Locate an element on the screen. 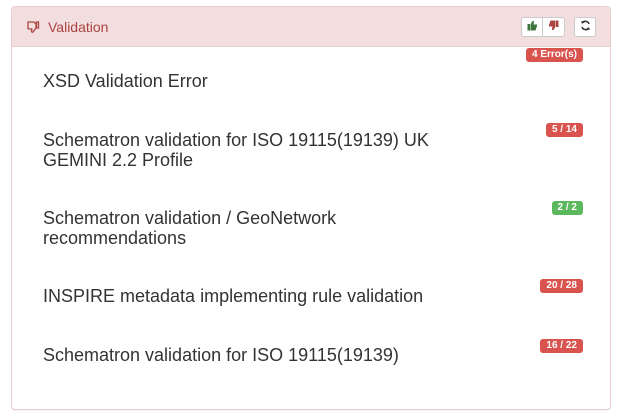 Image resolution: width=628 pixels, height=419 pixels. success-count-badge: 2 / 2 is located at coordinates (567, 208).